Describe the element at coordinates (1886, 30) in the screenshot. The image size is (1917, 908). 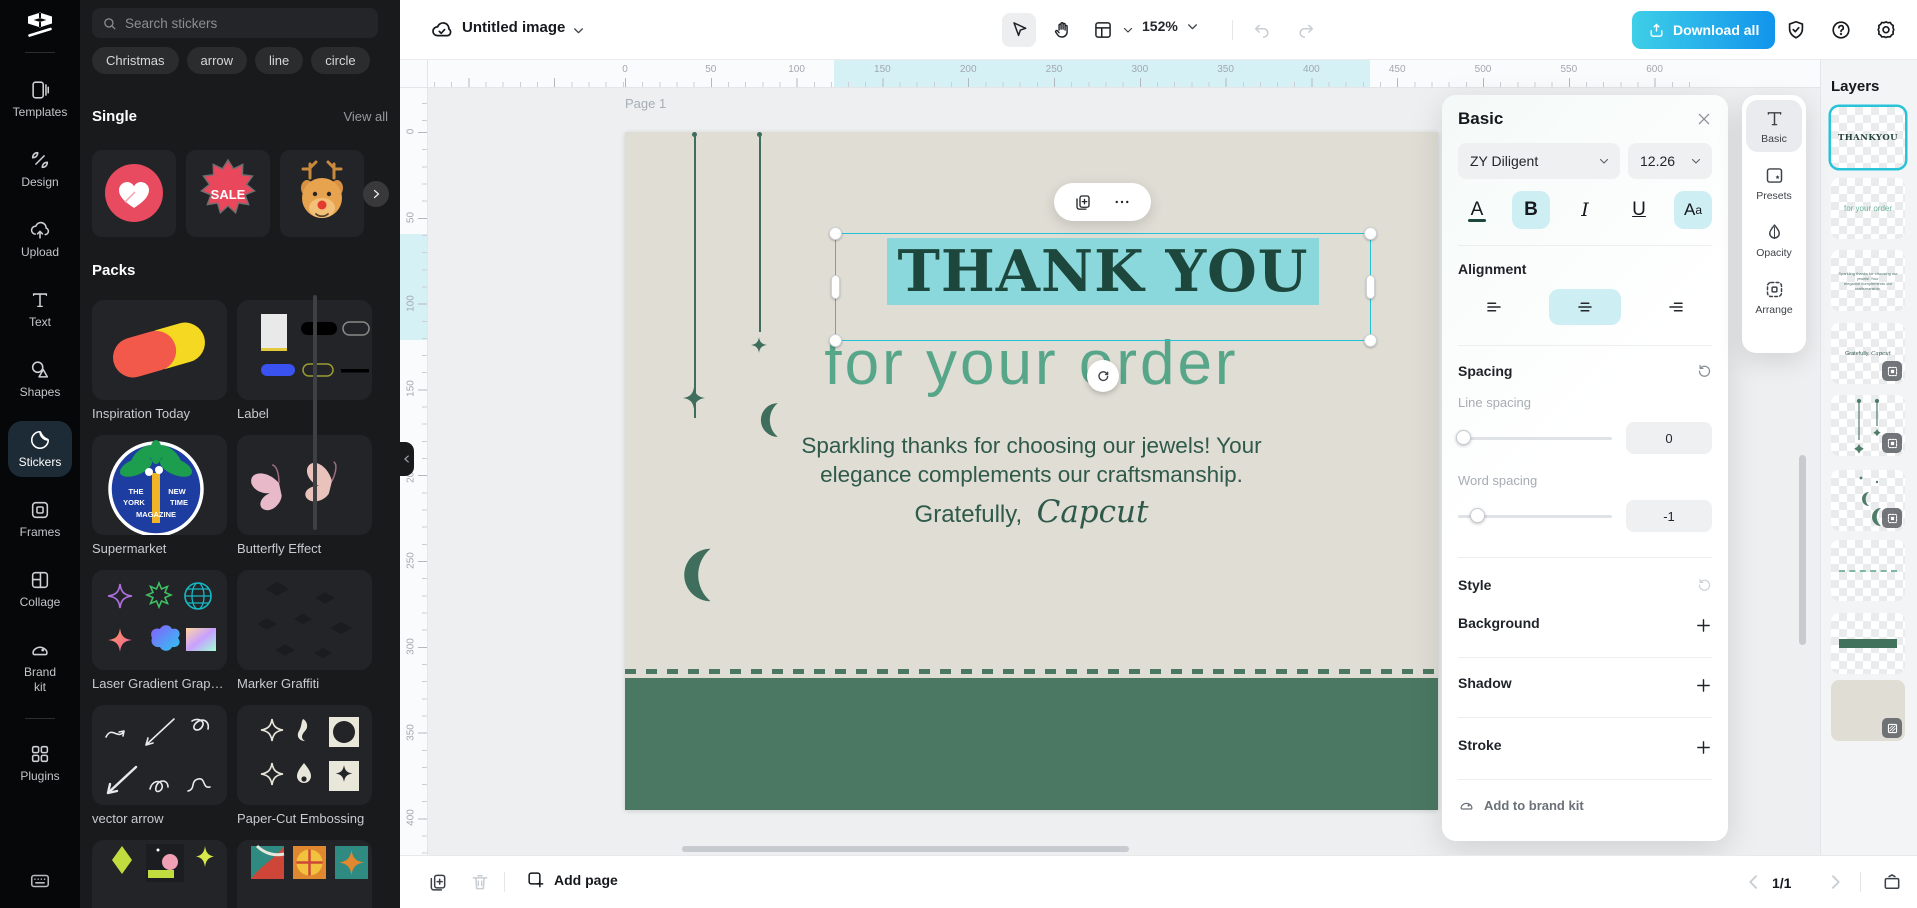
I see `settings-gear-icon` at that location.